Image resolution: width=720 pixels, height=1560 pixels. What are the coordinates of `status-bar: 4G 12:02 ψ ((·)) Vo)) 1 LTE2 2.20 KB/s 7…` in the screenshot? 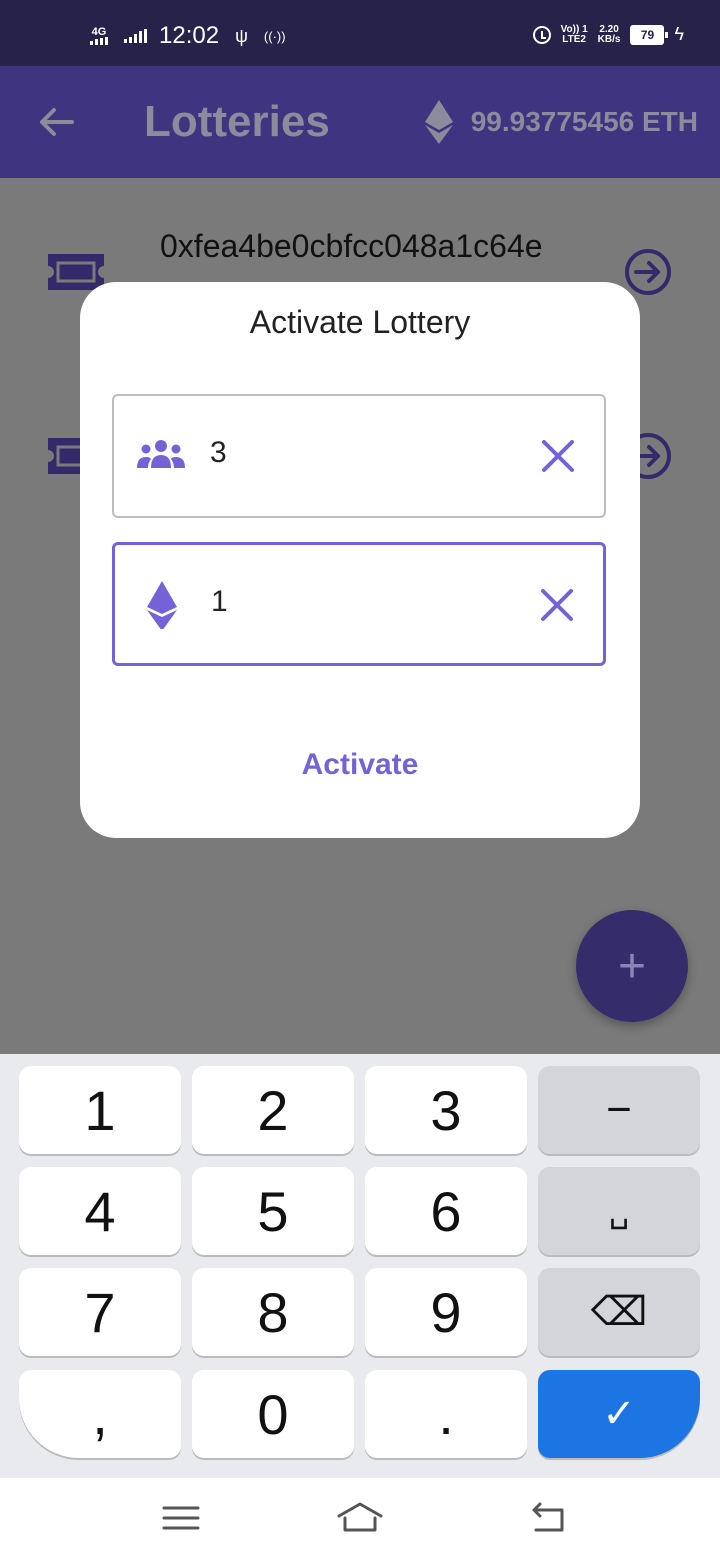 It's located at (360, 33).